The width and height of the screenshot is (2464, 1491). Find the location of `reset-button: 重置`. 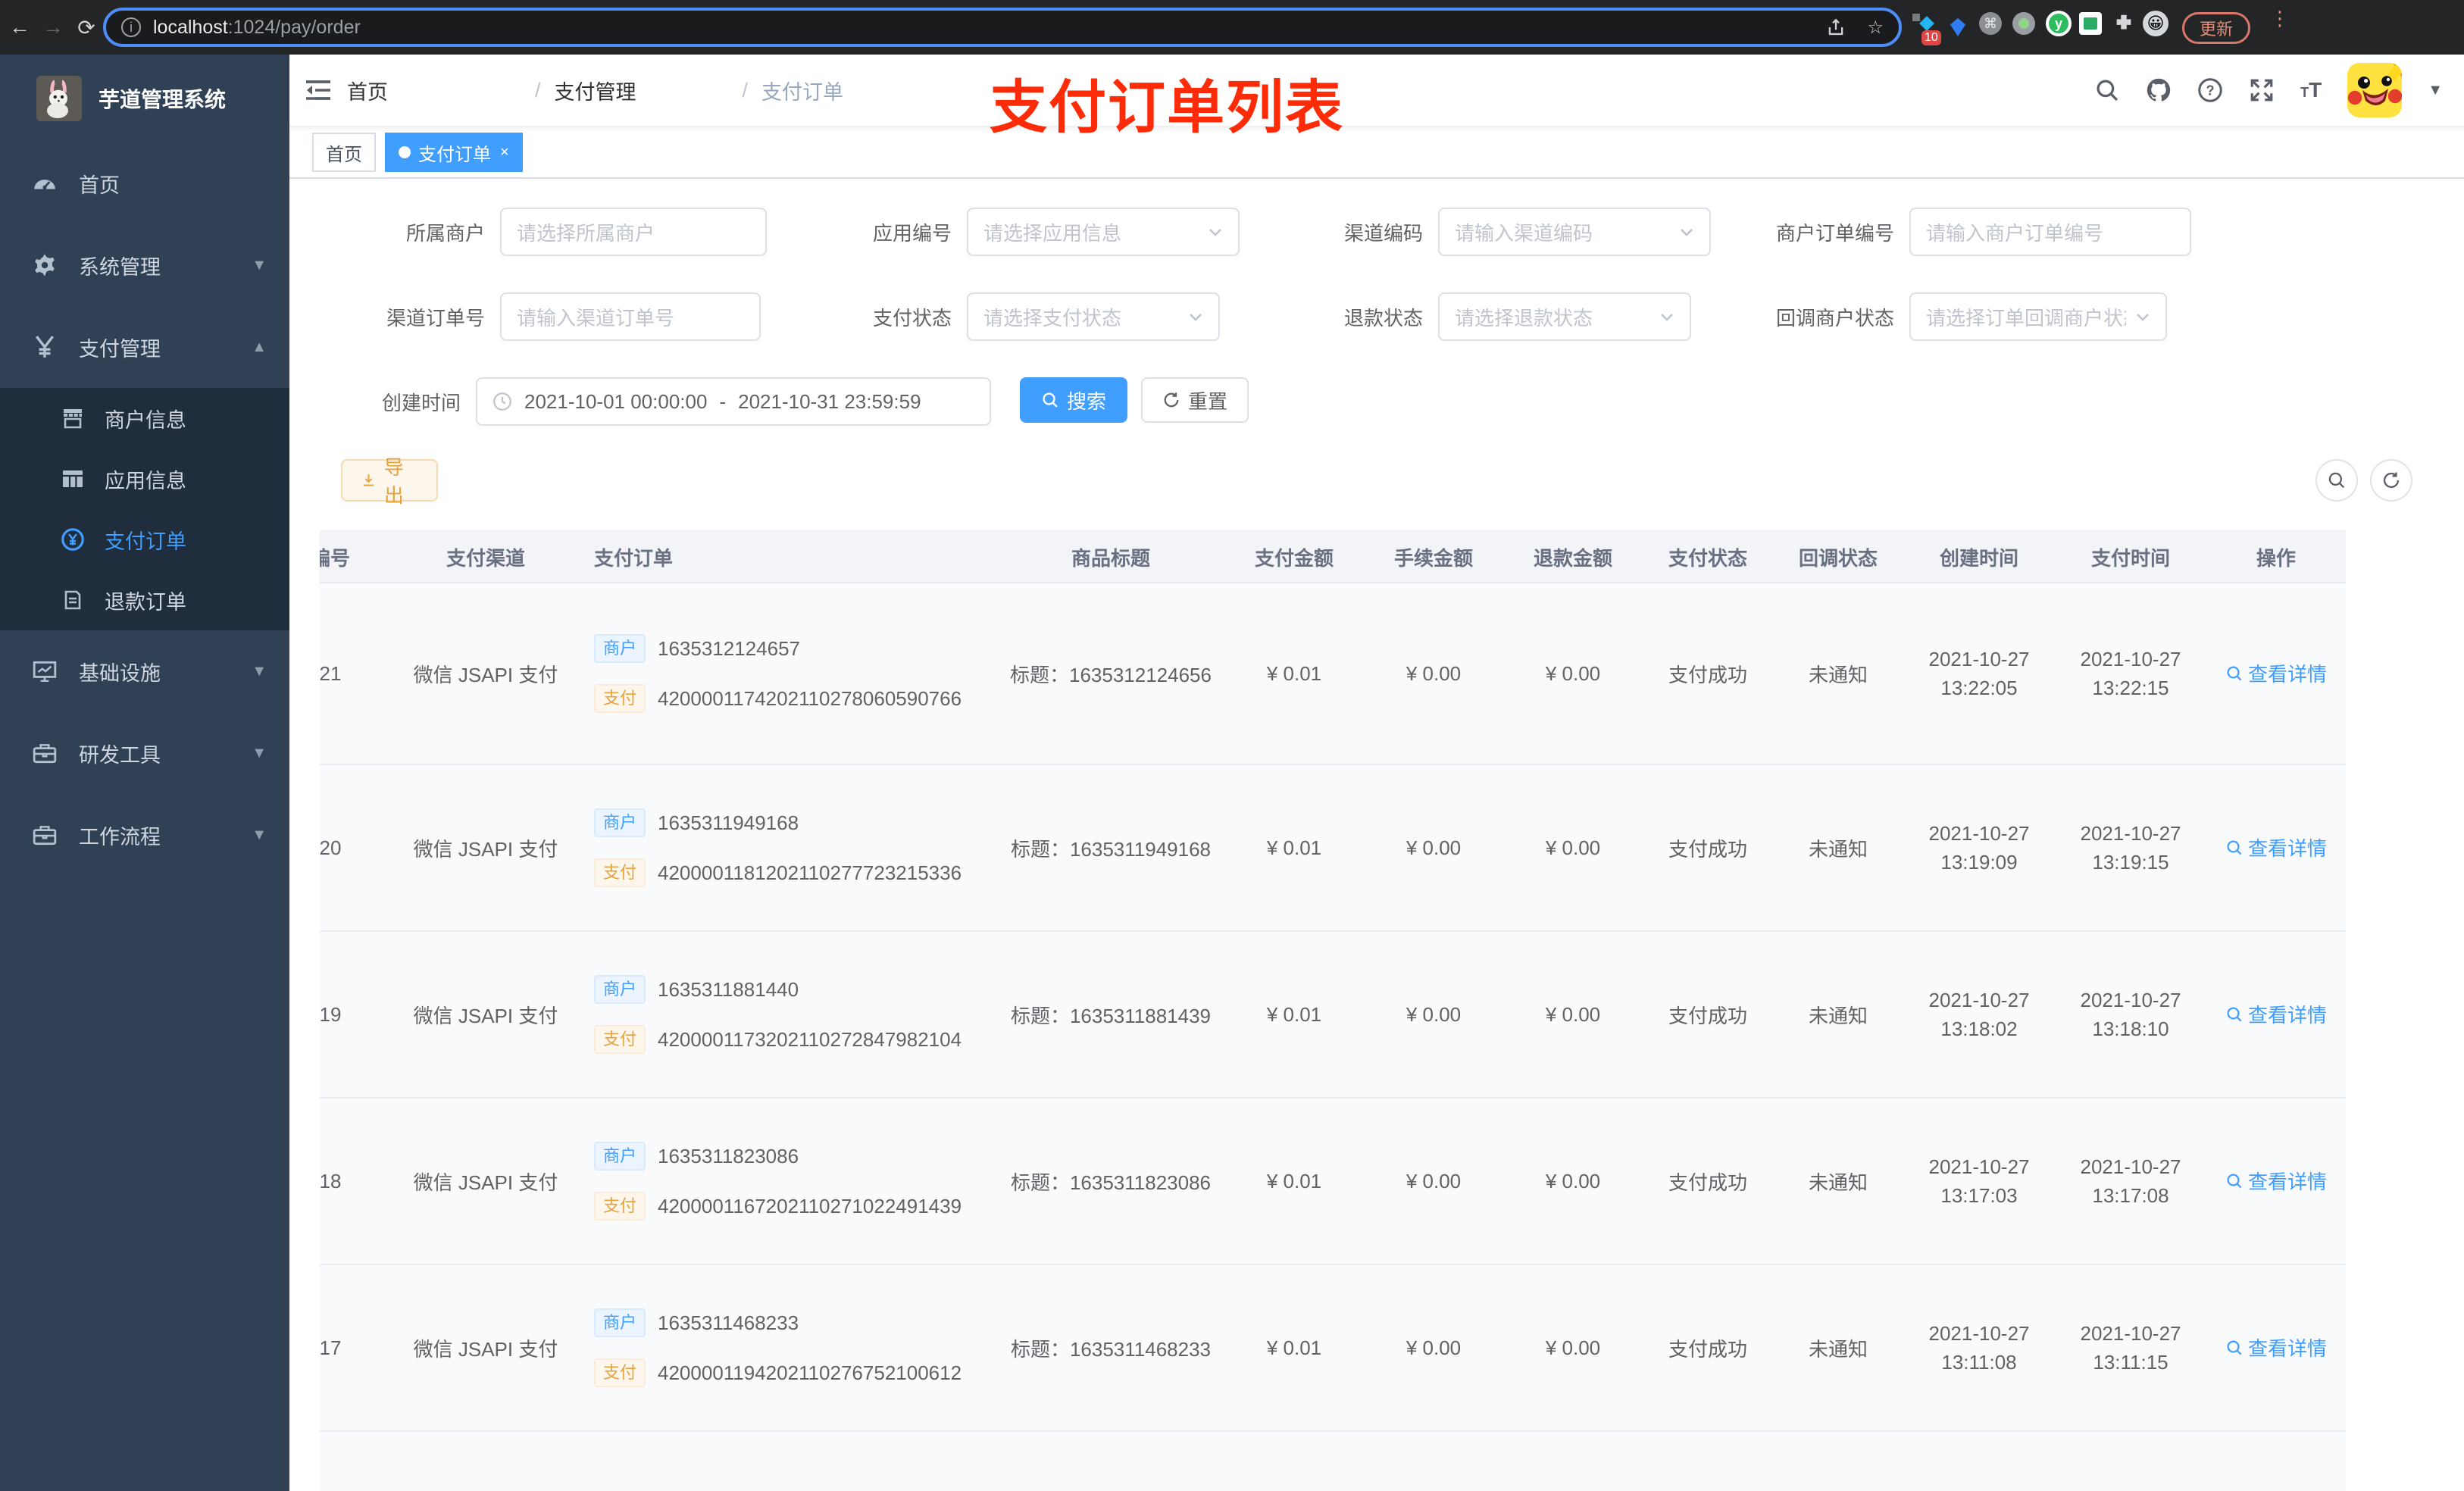

reset-button: 重置 is located at coordinates (1195, 400).